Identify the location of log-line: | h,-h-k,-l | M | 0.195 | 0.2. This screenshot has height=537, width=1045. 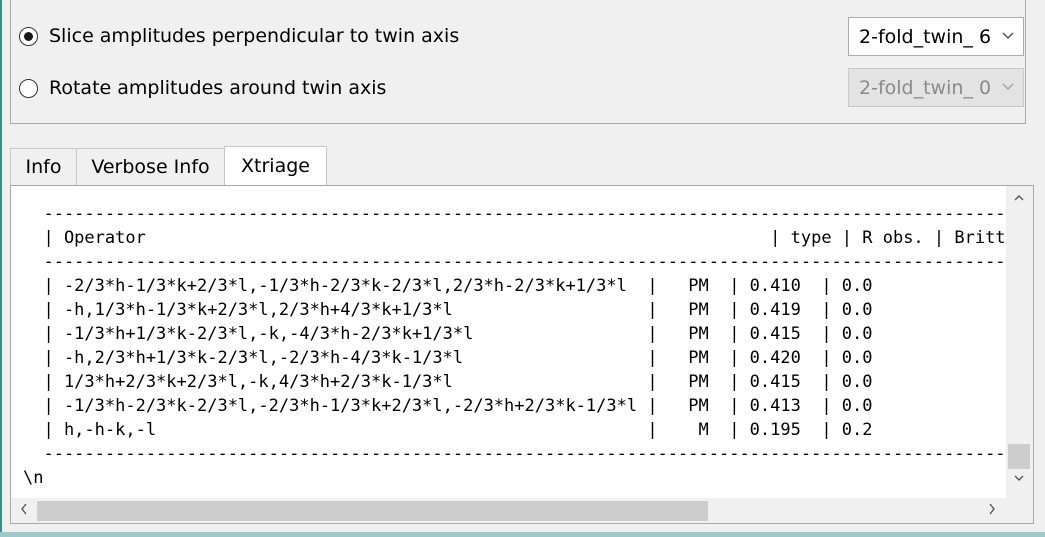
(448, 430).